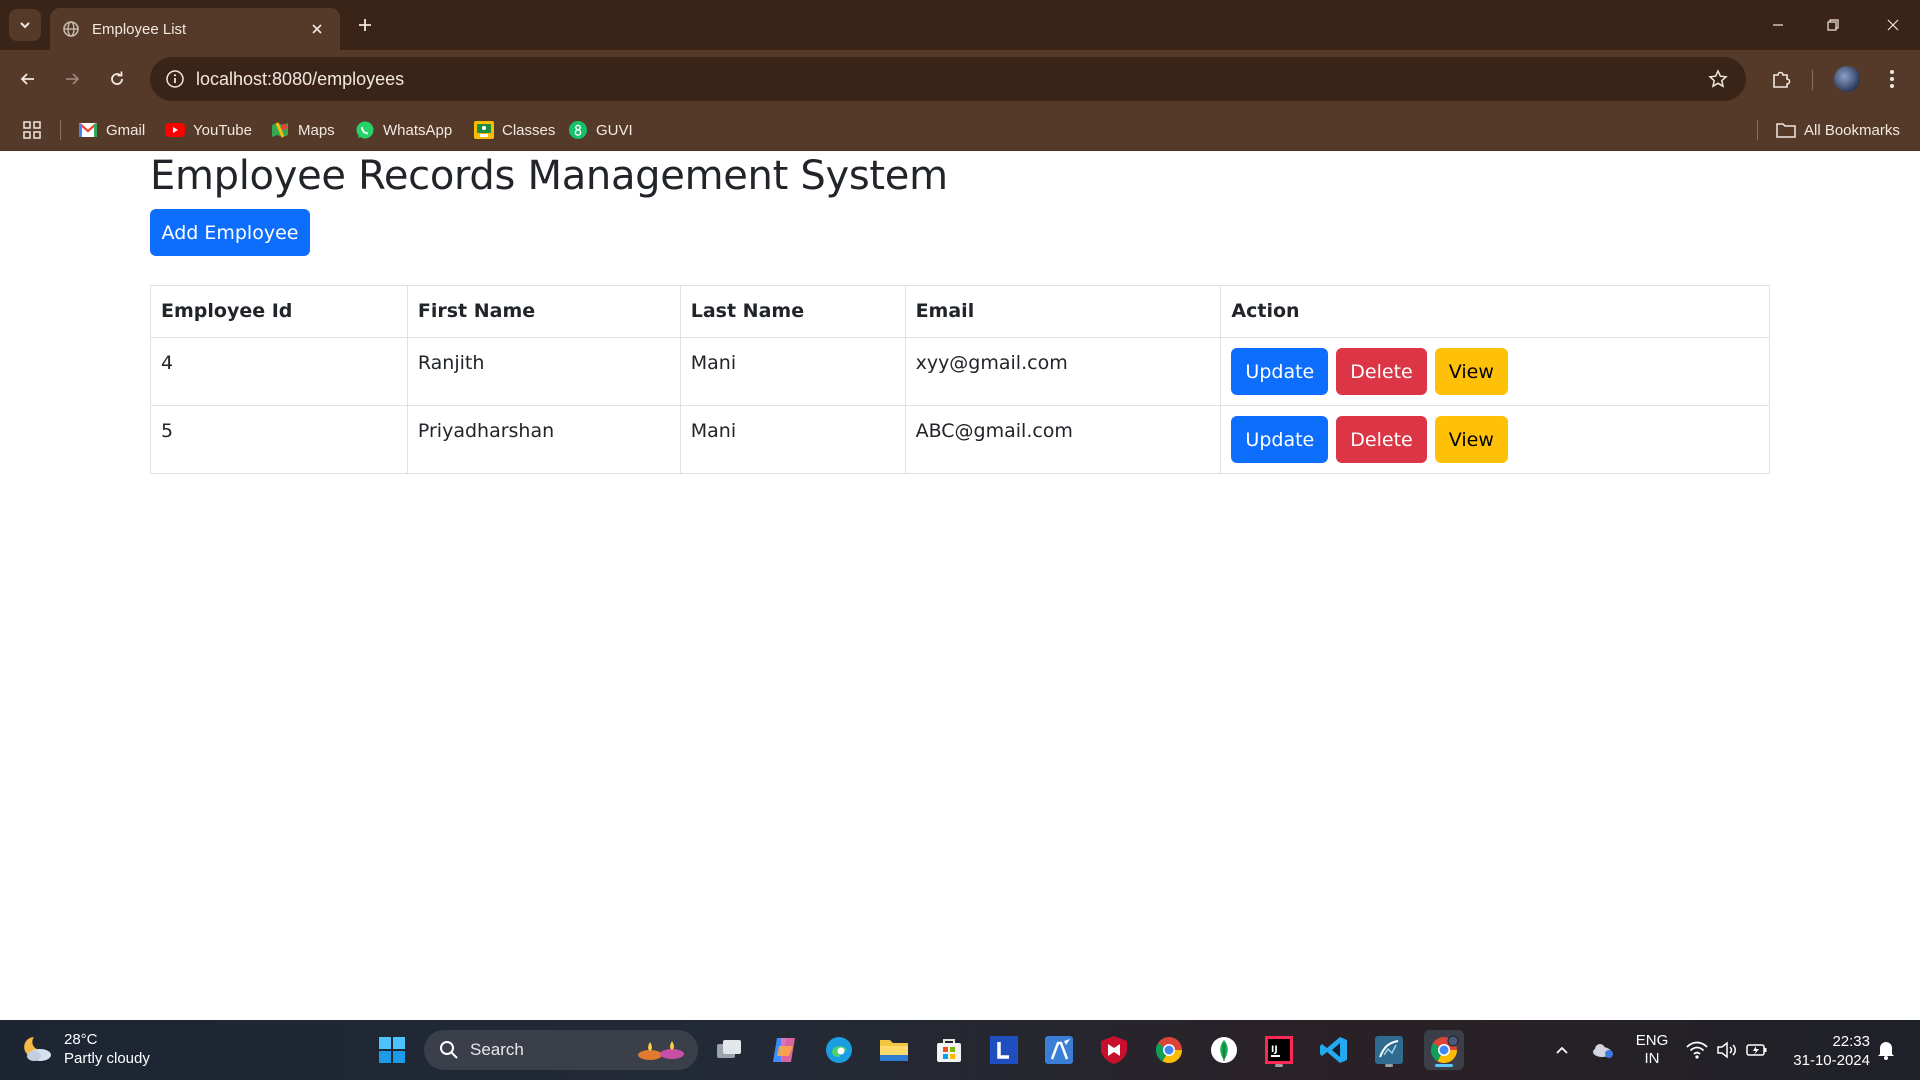 This screenshot has width=1920, height=1080. I want to click on battery-tray-button, so click(1757, 1050).